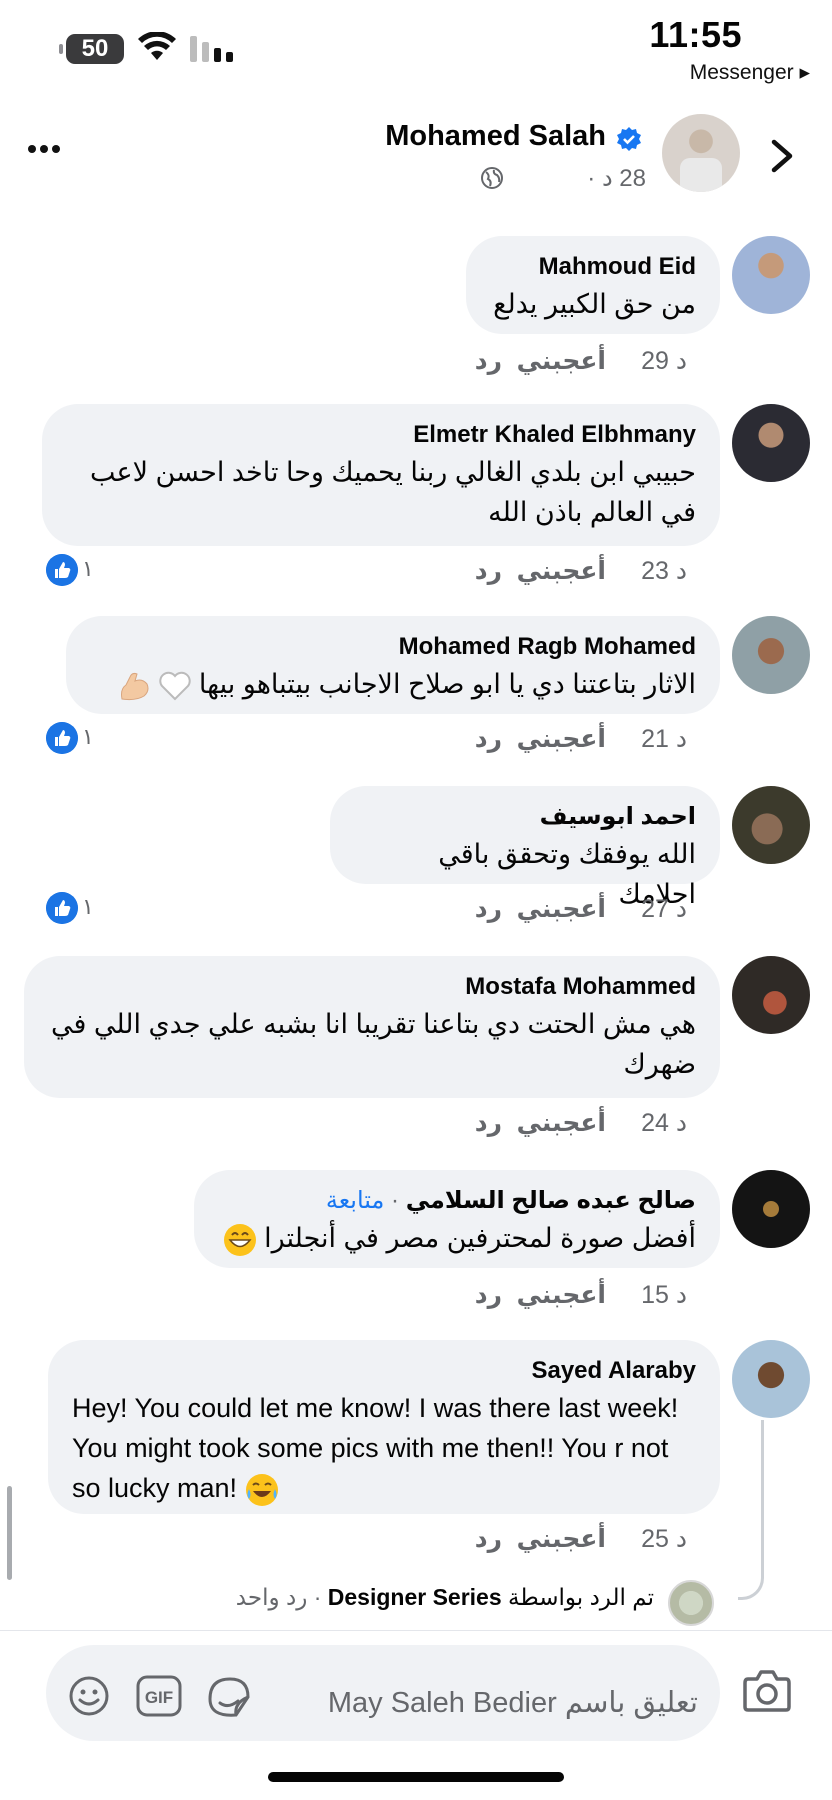  What do you see at coordinates (384, 1371) in the screenshot?
I see `commenter-name: Sayed Alaraby` at bounding box center [384, 1371].